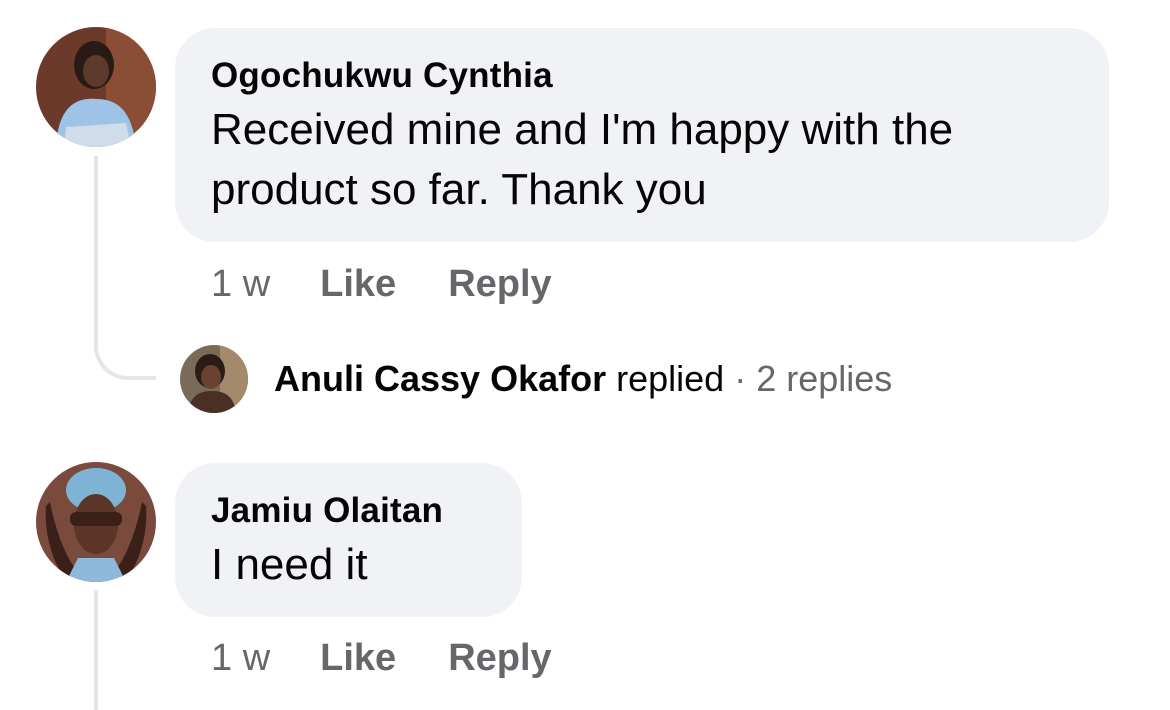  Describe the element at coordinates (289, 564) in the screenshot. I see `comment-text-line: I need it` at that location.